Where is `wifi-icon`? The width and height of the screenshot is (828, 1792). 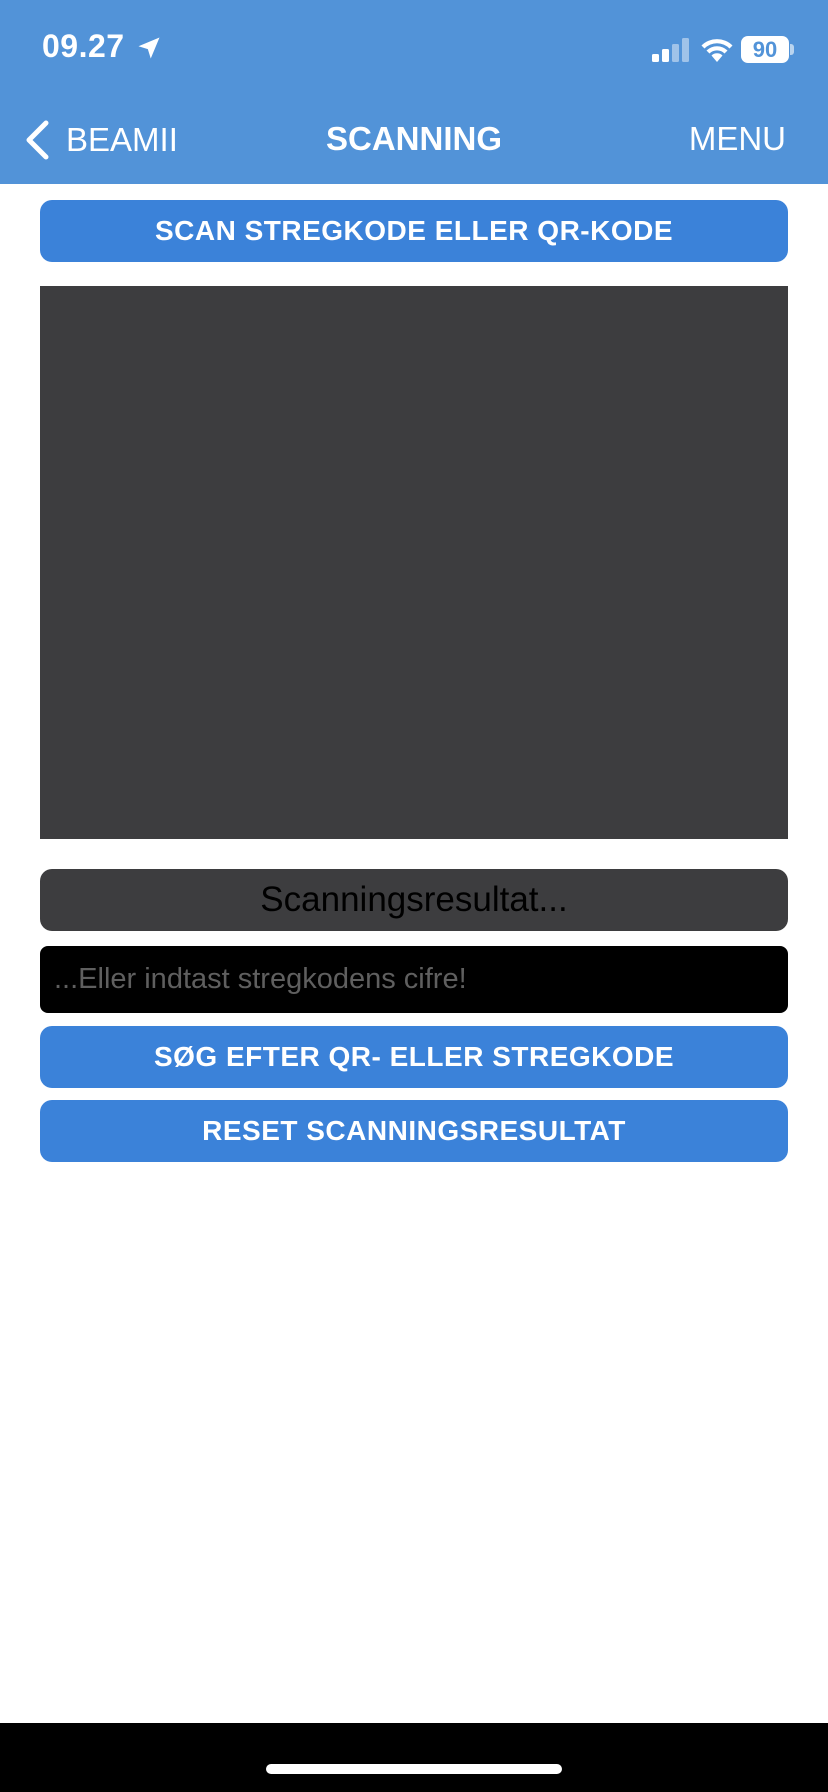
wifi-icon is located at coordinates (717, 50).